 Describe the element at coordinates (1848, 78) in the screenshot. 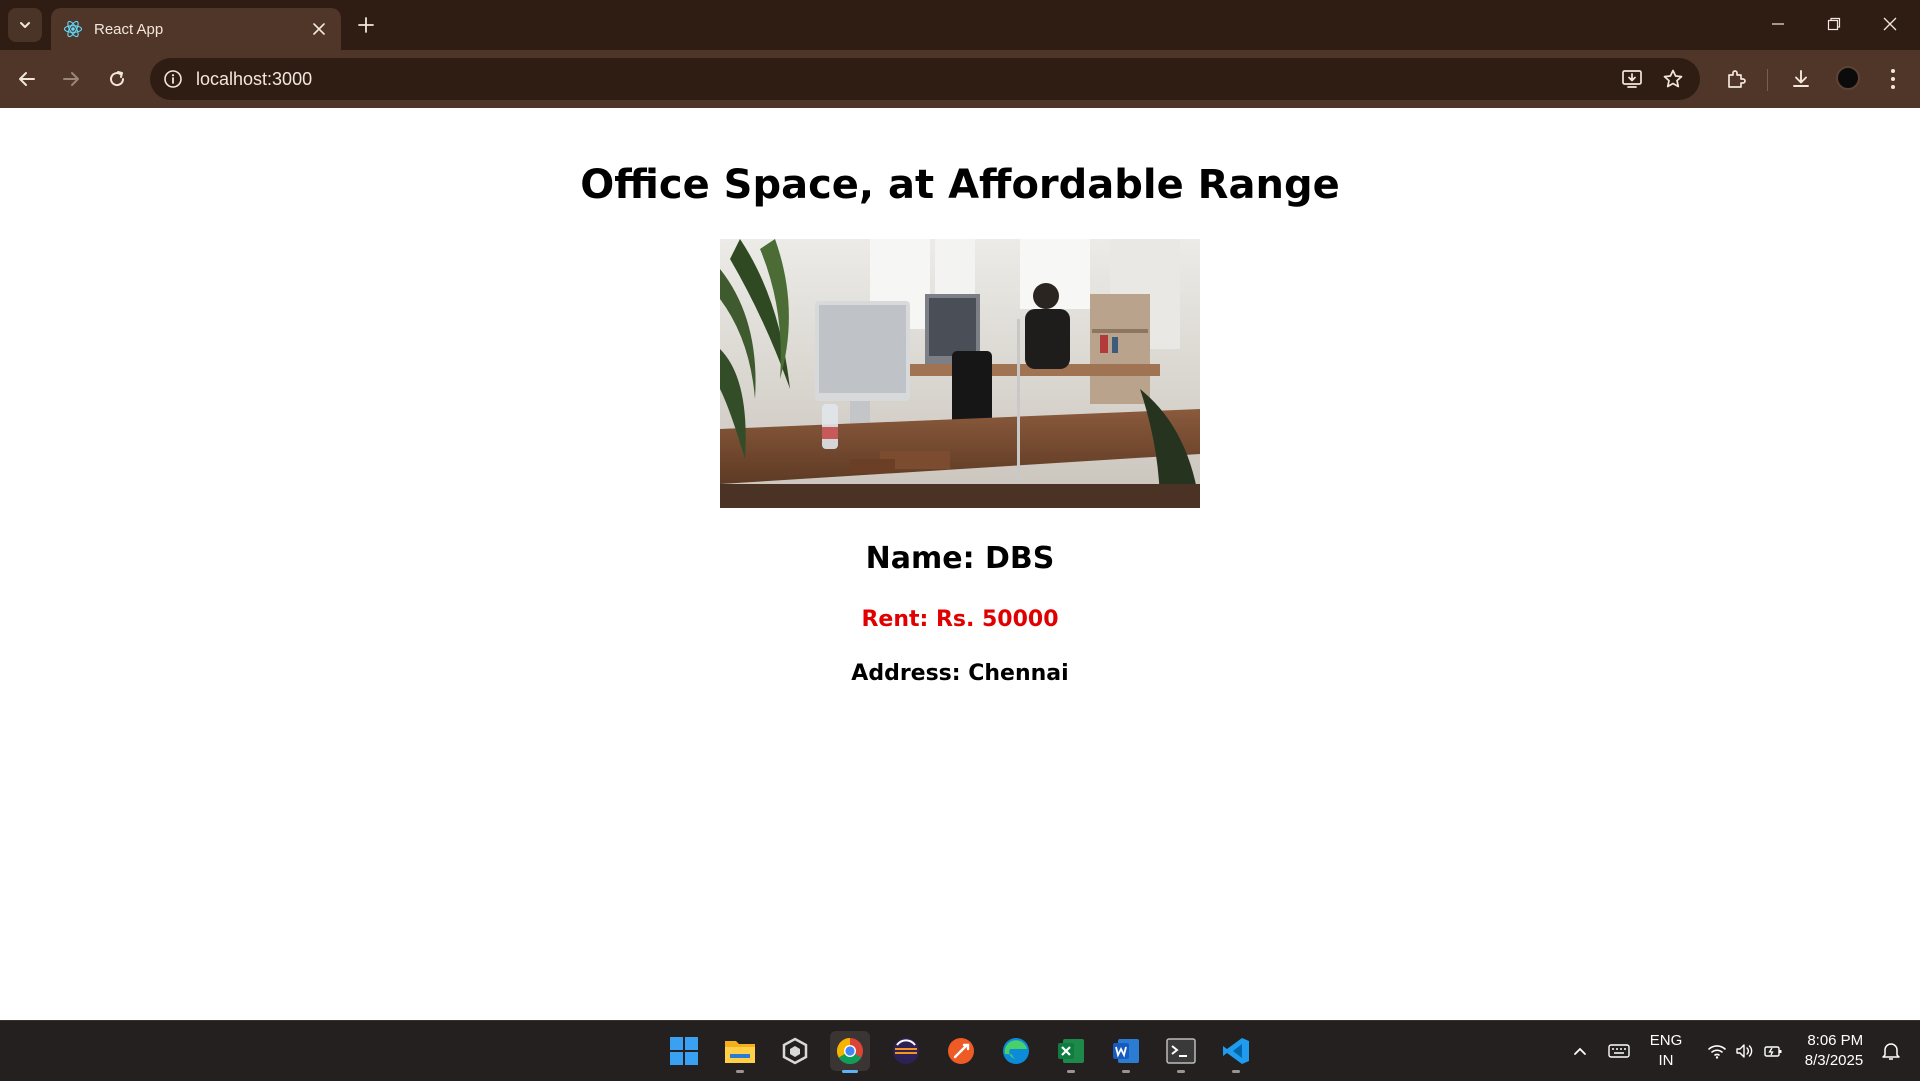

I see `profile-avatar` at that location.